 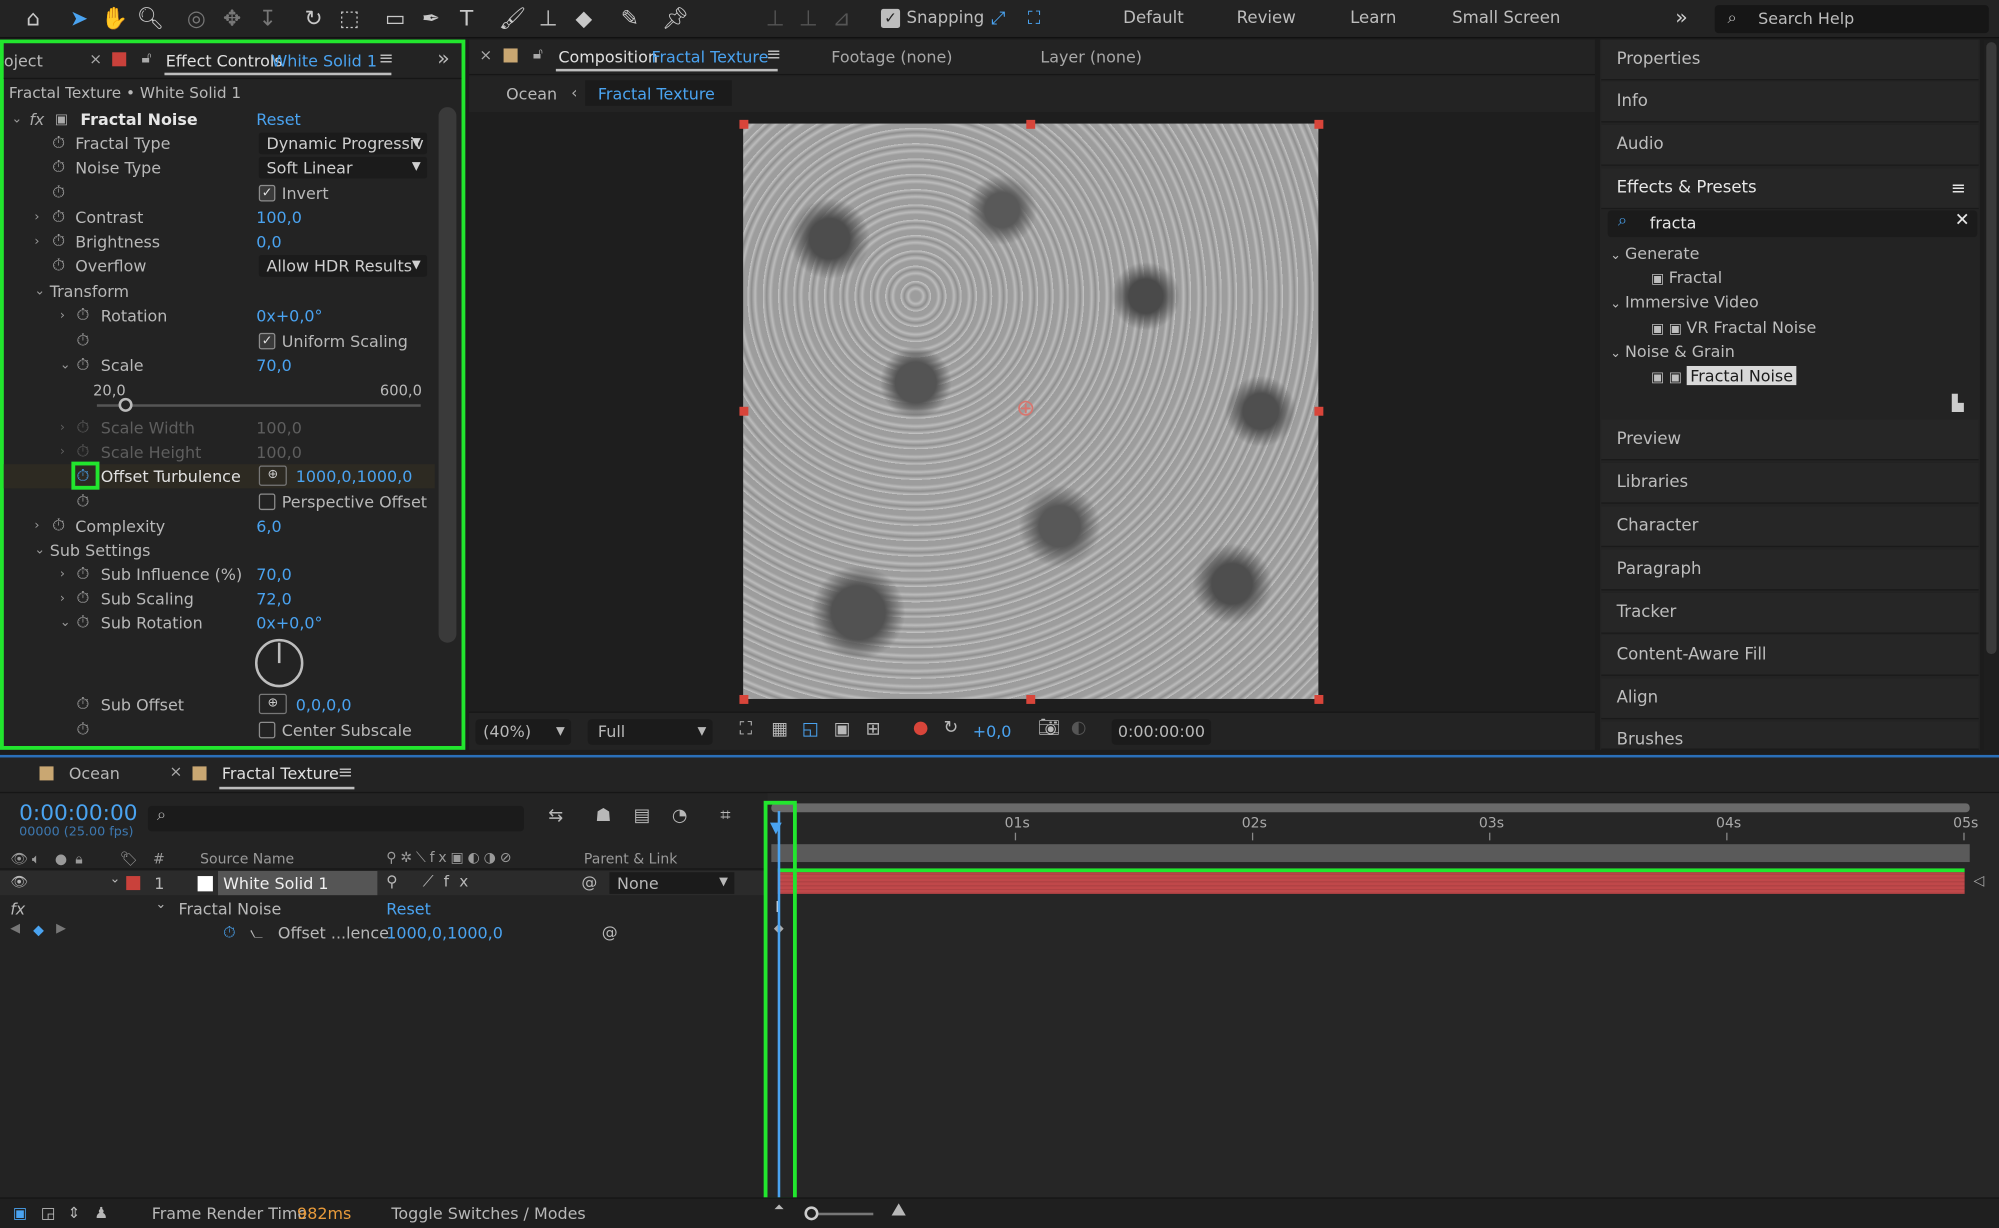 What do you see at coordinates (20, 1213) in the screenshot?
I see `layer-switches-toggle-icon: ▣` at bounding box center [20, 1213].